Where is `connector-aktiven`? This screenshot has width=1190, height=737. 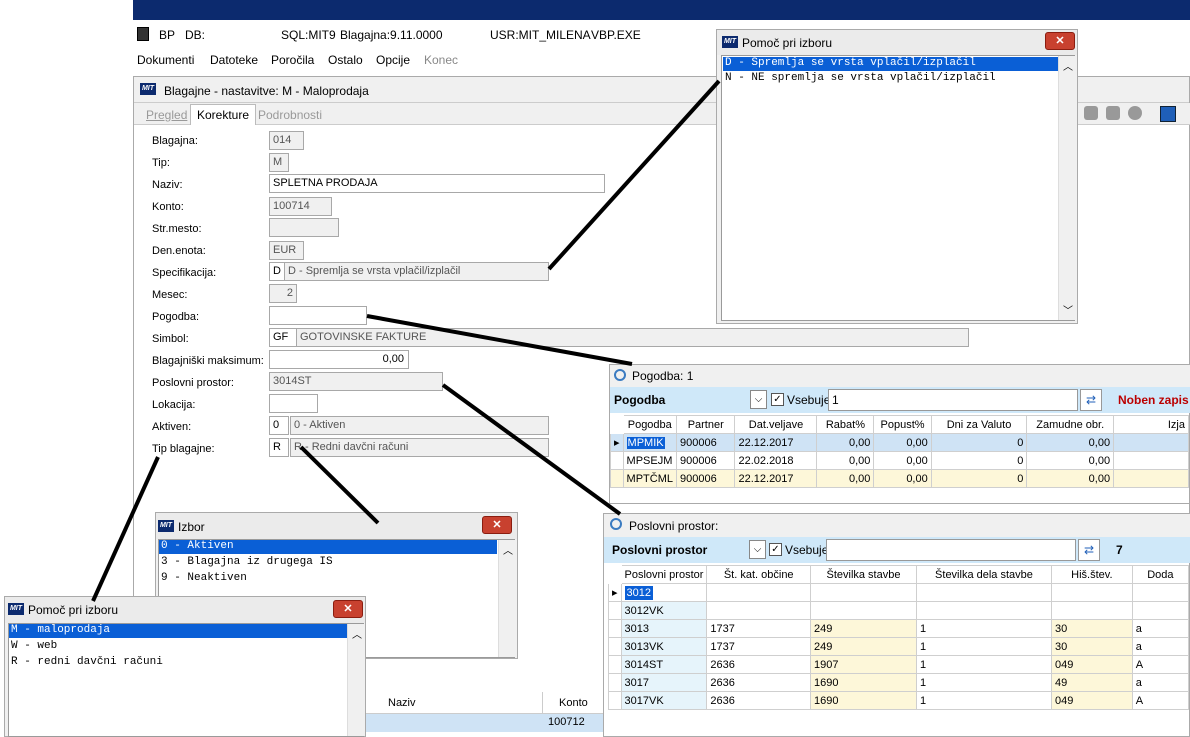
connector-aktiven is located at coordinates (339, 485).